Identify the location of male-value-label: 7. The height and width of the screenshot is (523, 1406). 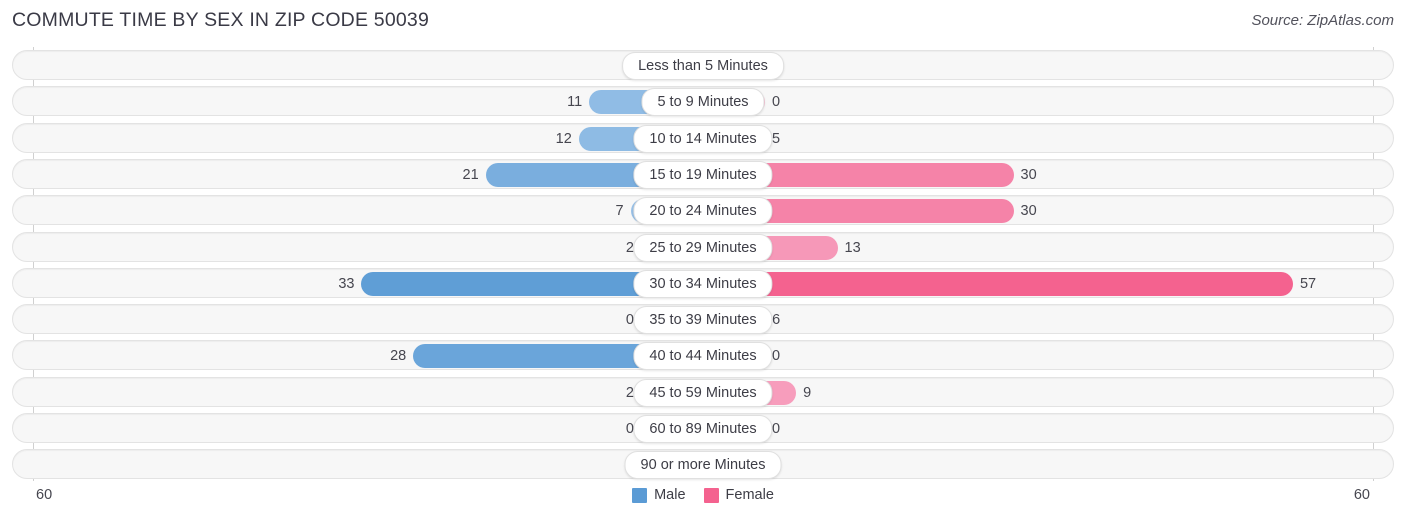
(619, 211).